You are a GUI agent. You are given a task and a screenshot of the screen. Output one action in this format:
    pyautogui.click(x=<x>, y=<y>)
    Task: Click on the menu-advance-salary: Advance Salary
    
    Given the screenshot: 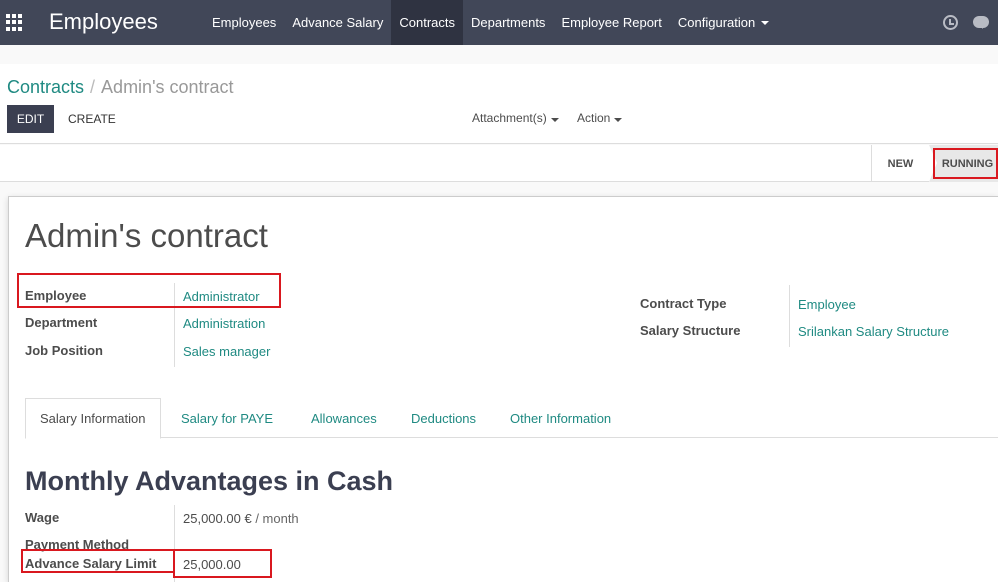 What is the action you would take?
    pyautogui.click(x=337, y=22)
    